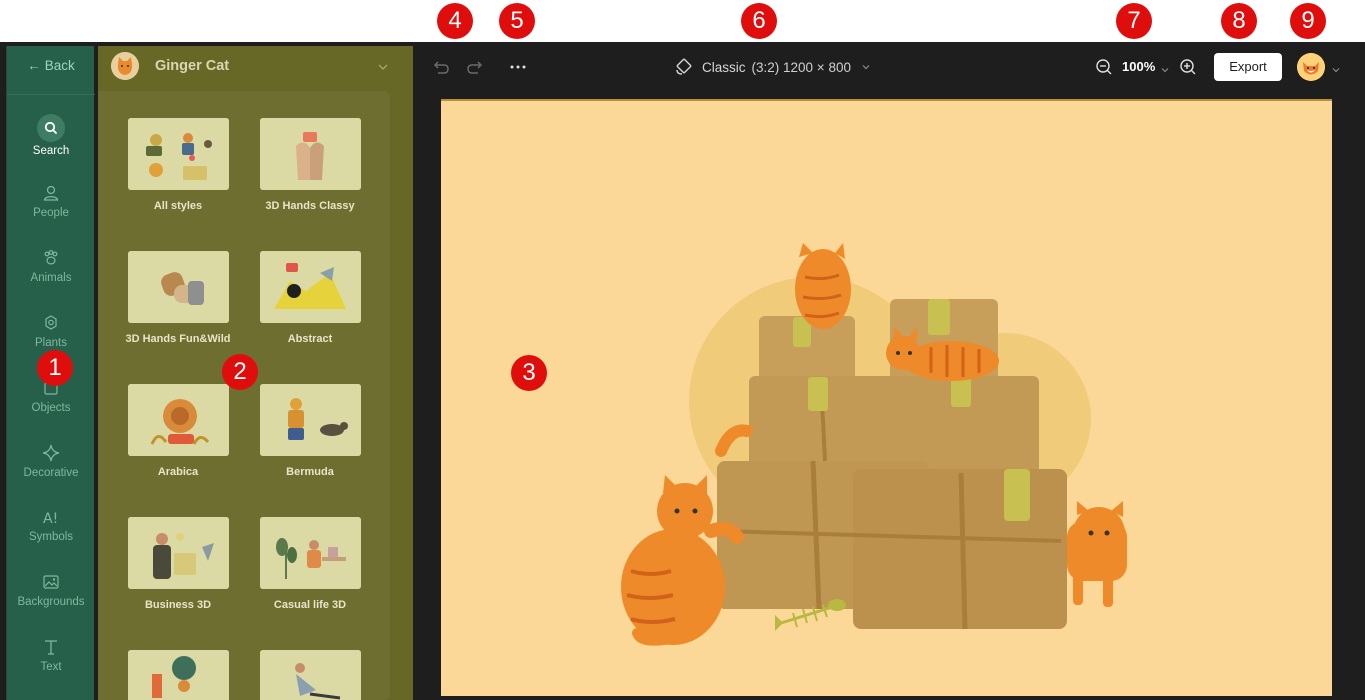  What do you see at coordinates (1239, 21) in the screenshot?
I see `number-marker: 8` at bounding box center [1239, 21].